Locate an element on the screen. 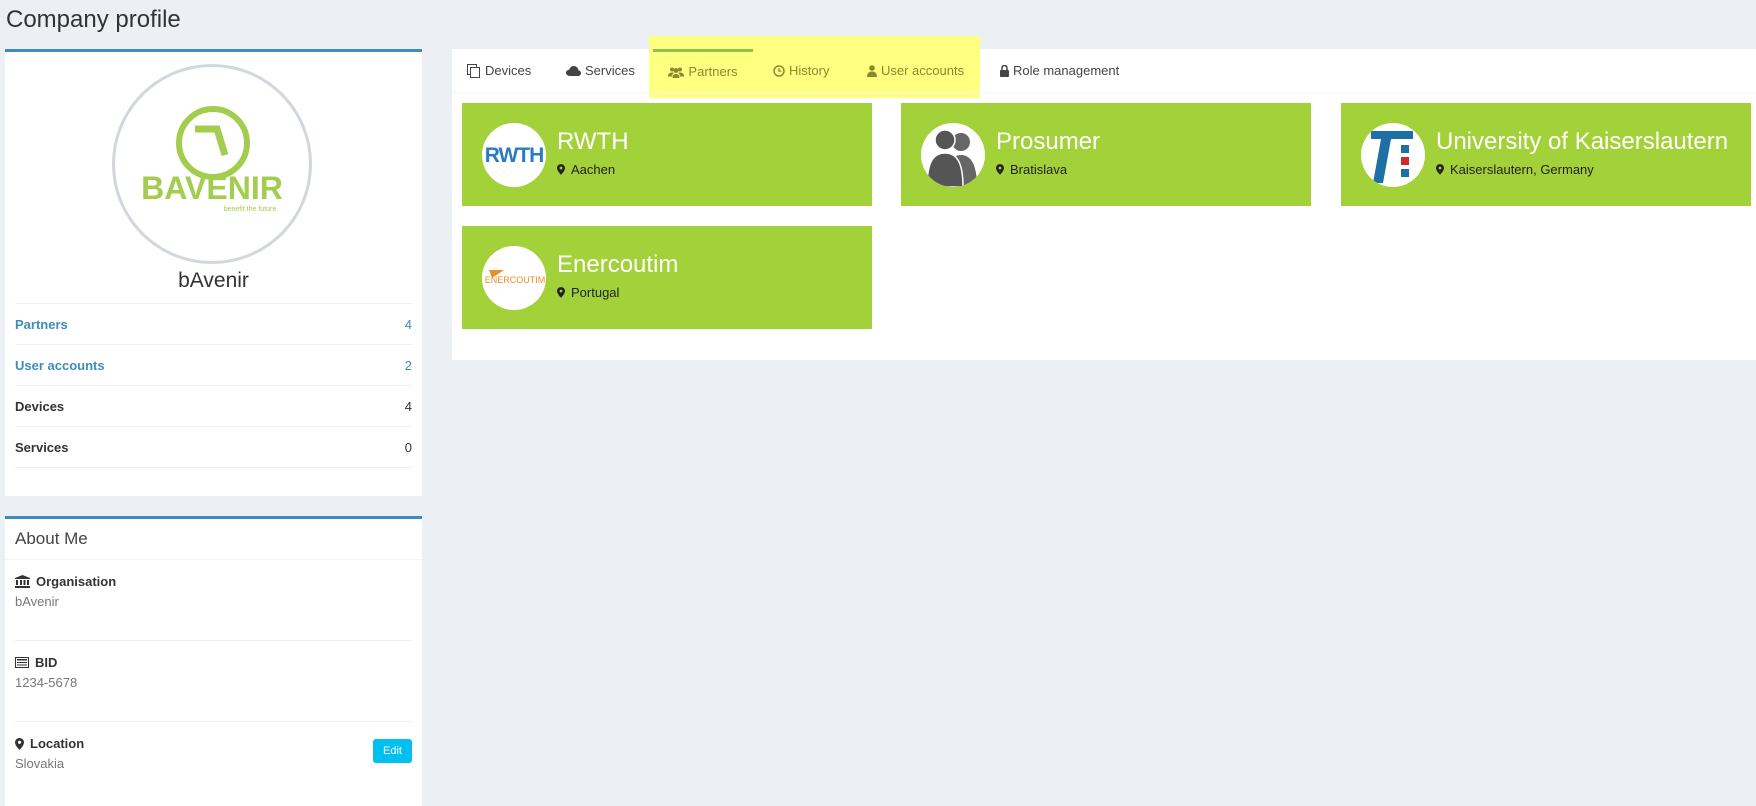  partner-location-text: Kaiserslautern, Germany is located at coordinates (1522, 169).